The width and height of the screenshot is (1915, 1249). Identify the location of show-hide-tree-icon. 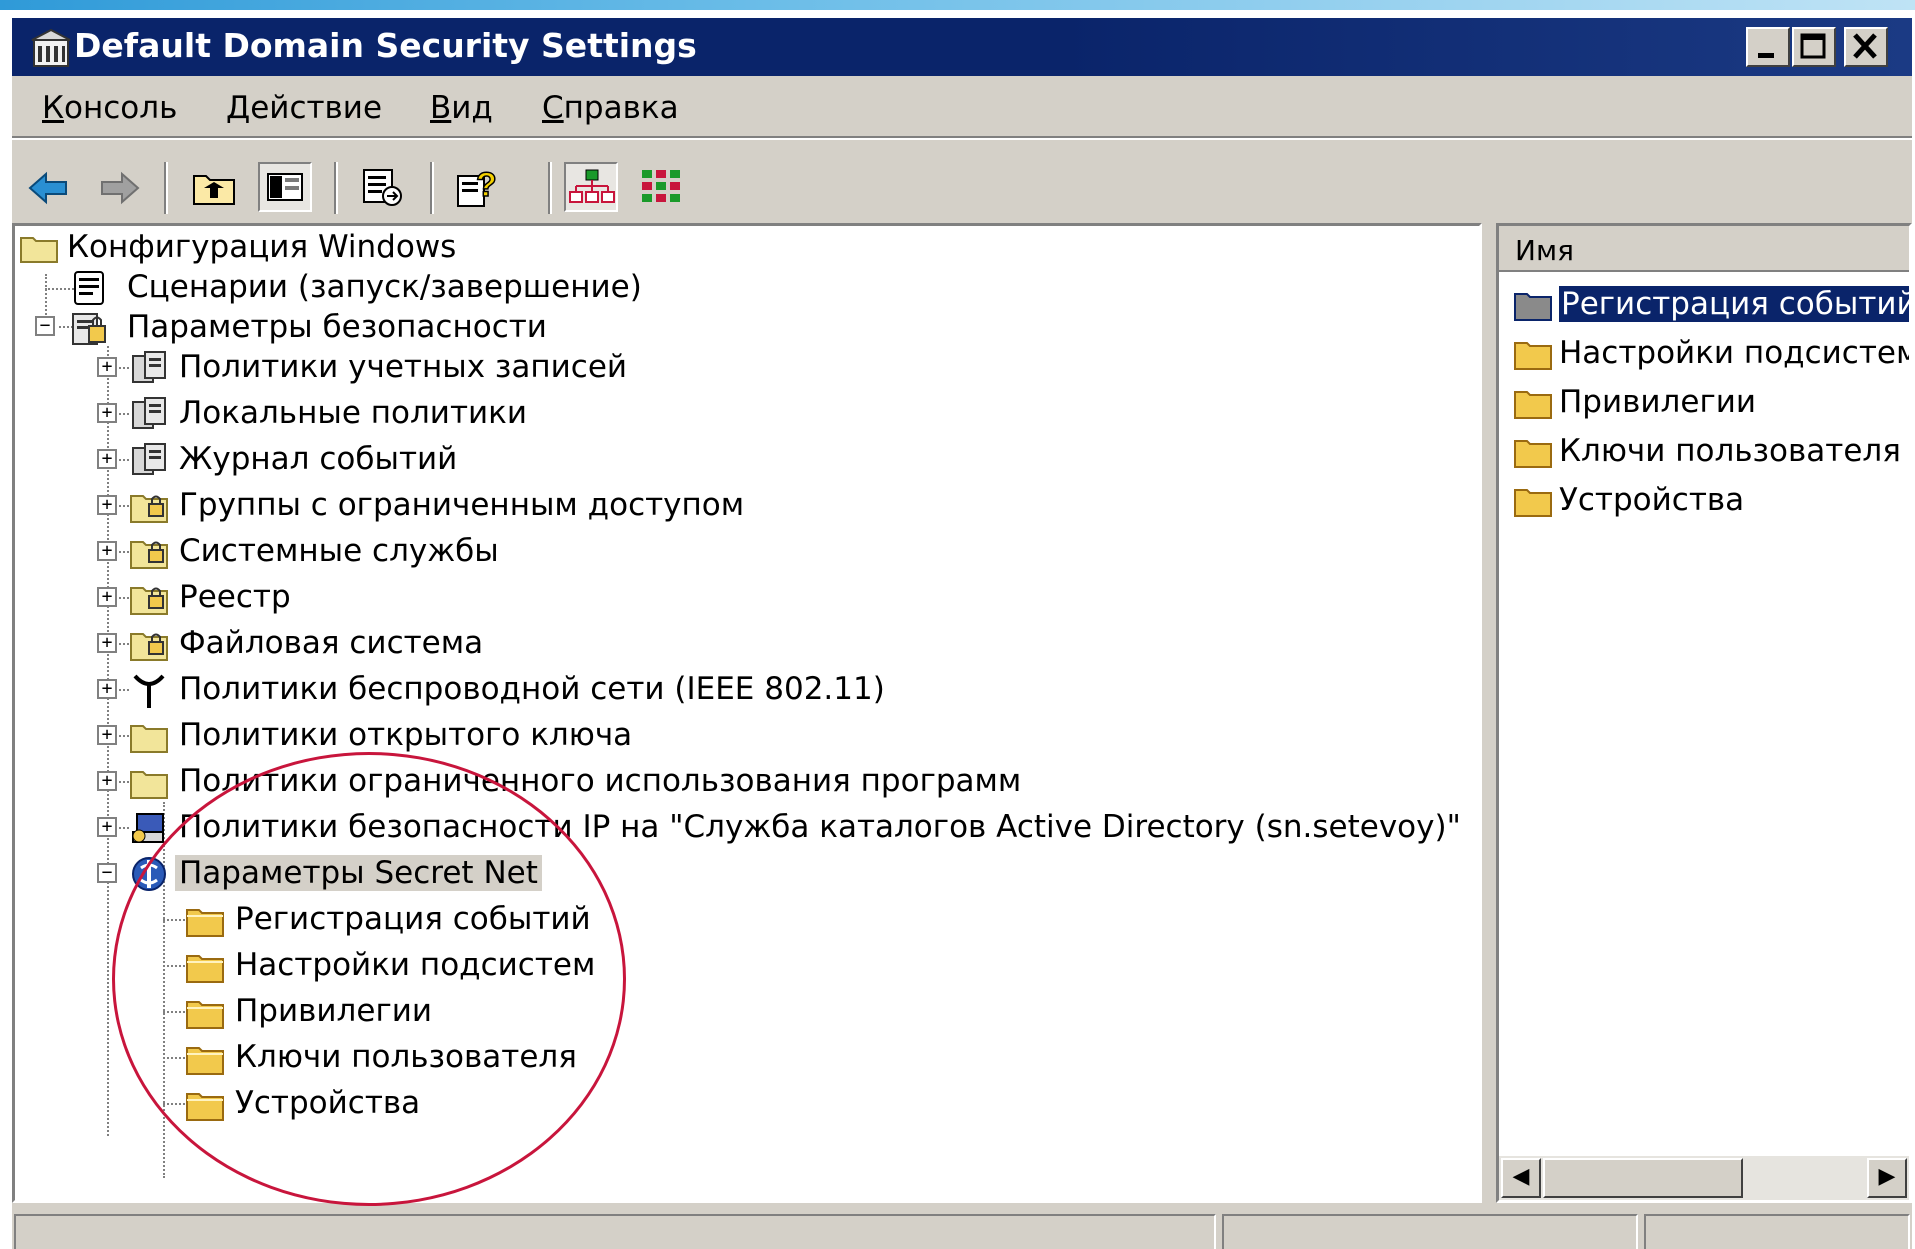
(285, 187).